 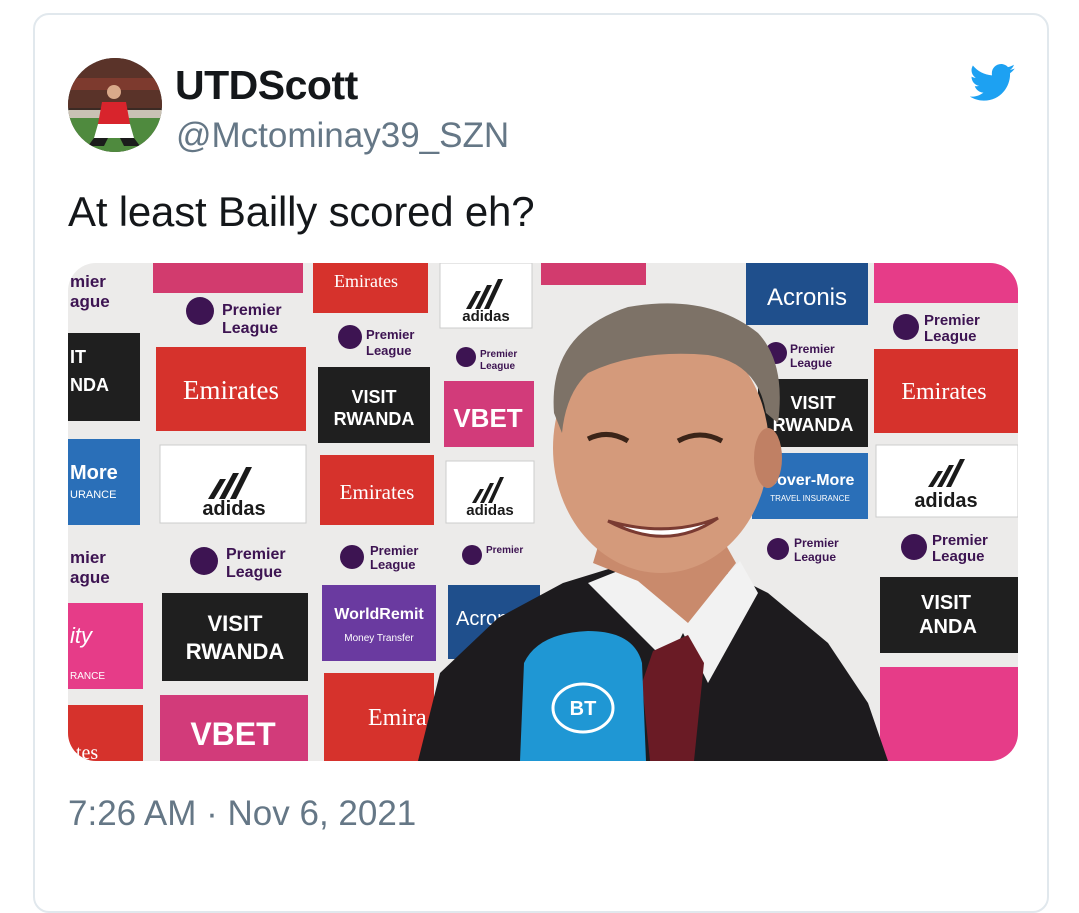 What do you see at coordinates (992, 83) in the screenshot?
I see `twitter-bird-icon` at bounding box center [992, 83].